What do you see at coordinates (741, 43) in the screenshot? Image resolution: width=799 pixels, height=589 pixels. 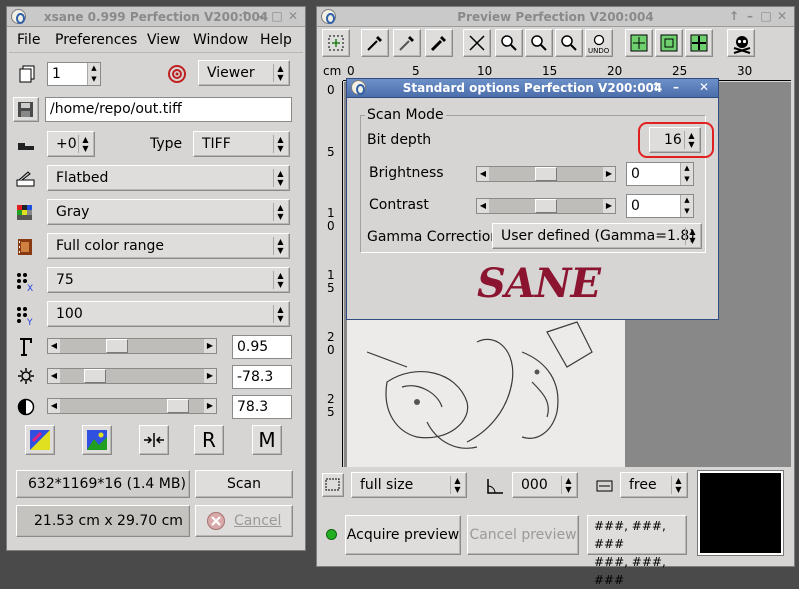 I see `delete-preview-button` at bounding box center [741, 43].